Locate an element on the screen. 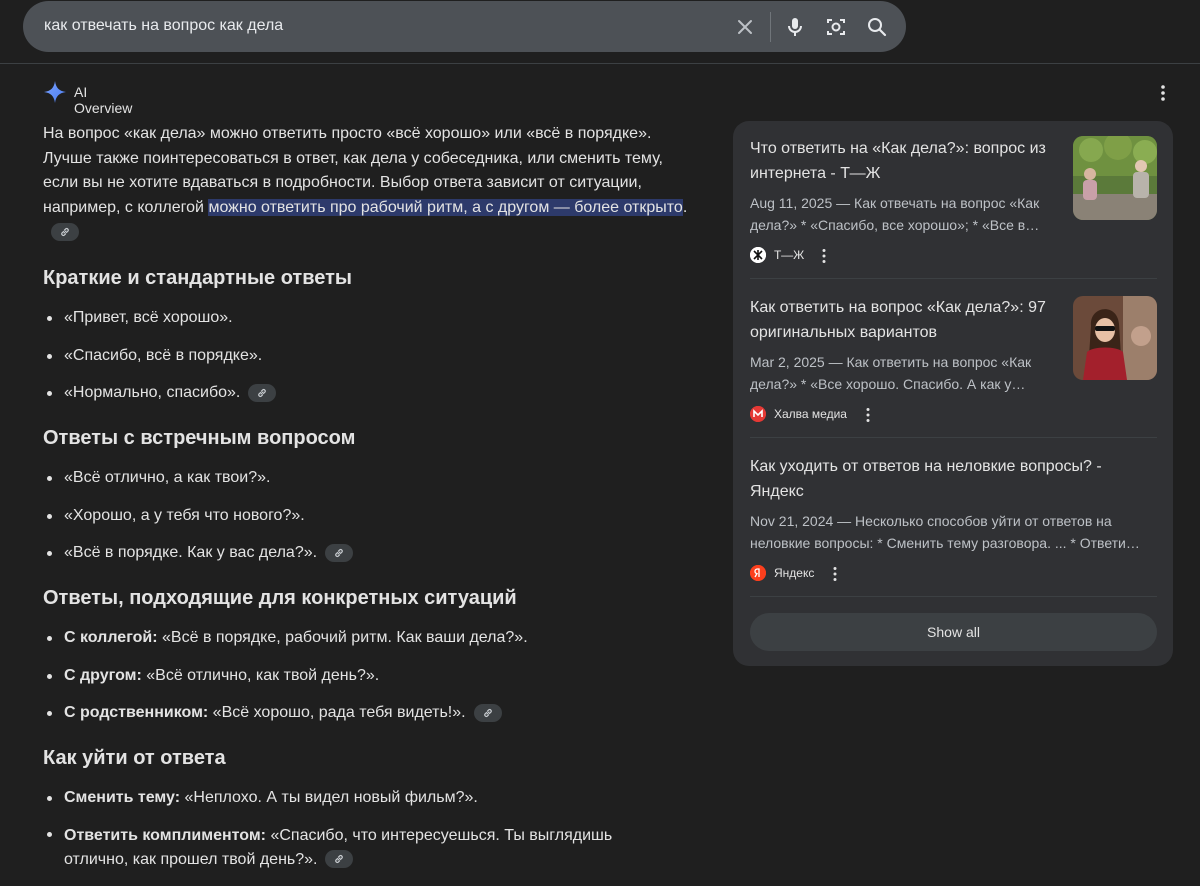 Image resolution: width=1200 pixels, height=886 pixels. source-site-name: Яндекс is located at coordinates (794, 573).